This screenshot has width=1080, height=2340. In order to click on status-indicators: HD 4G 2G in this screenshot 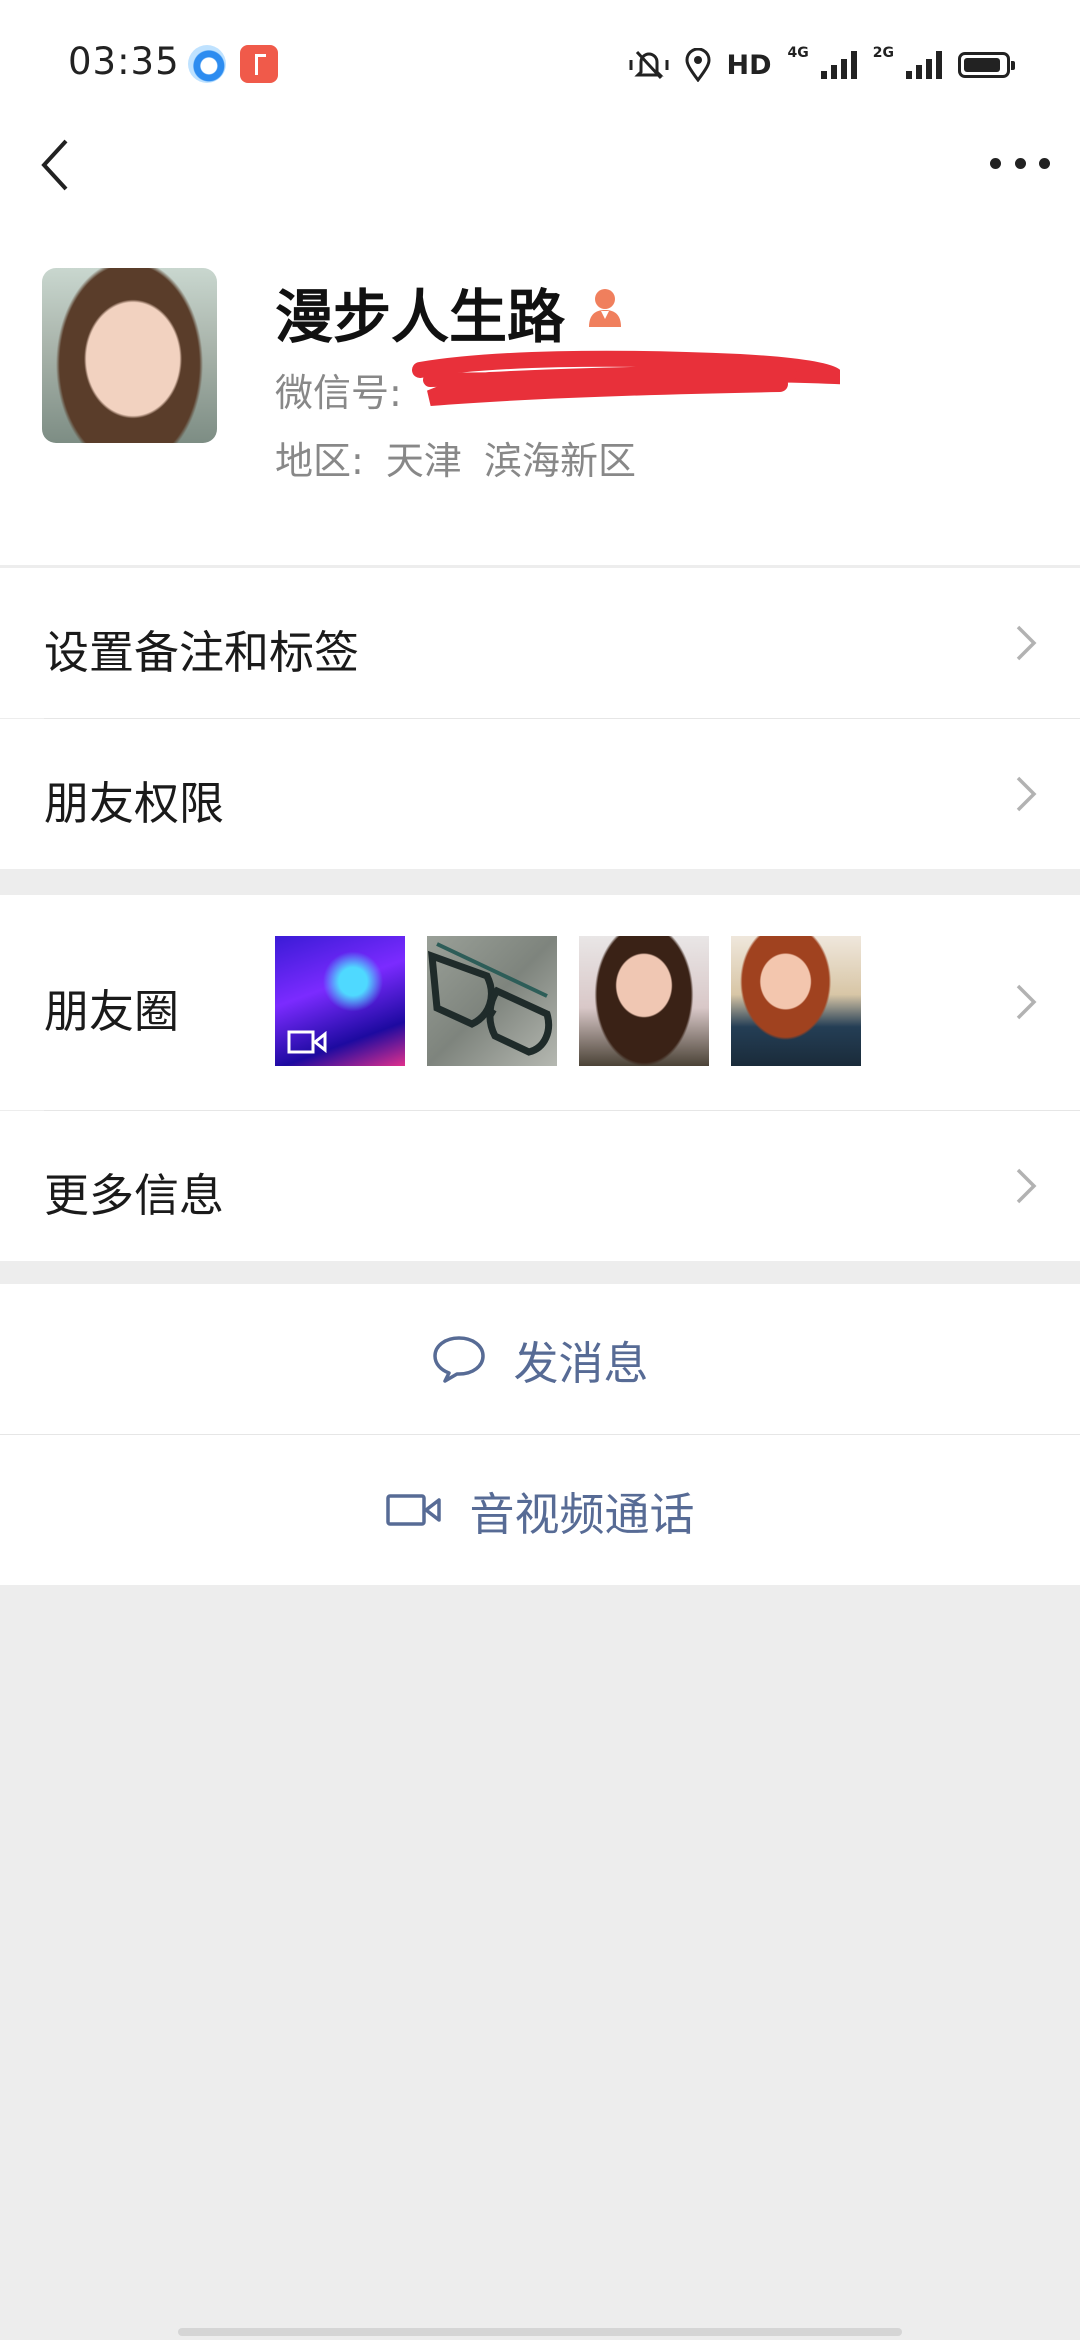, I will do `click(822, 65)`.